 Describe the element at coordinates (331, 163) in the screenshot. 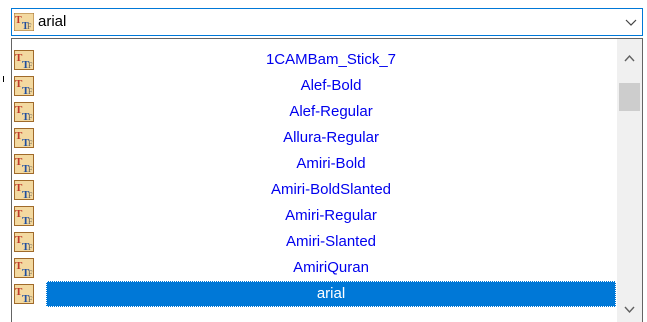

I see `font-list-item-label: Amiri-Bold` at that location.